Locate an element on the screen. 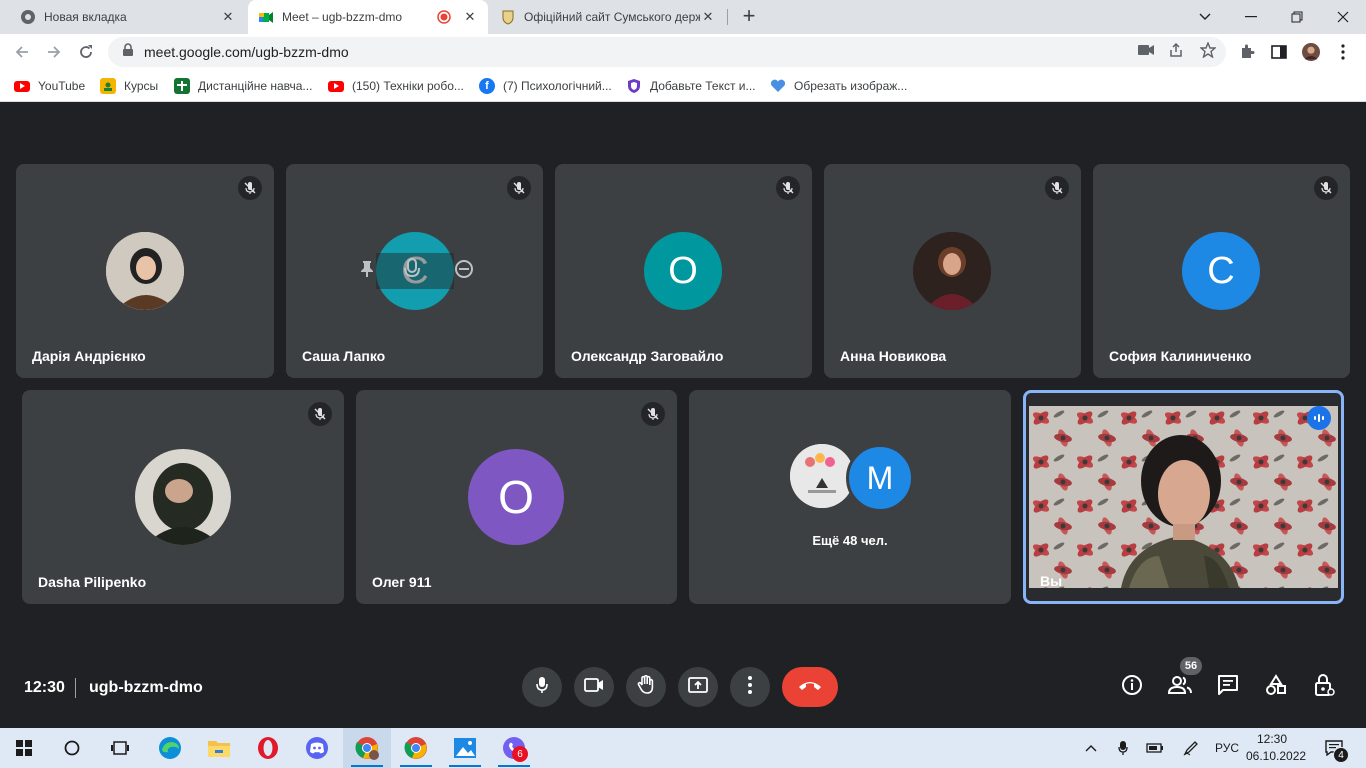 The image size is (1366, 768). pen-icon is located at coordinates (1191, 748).